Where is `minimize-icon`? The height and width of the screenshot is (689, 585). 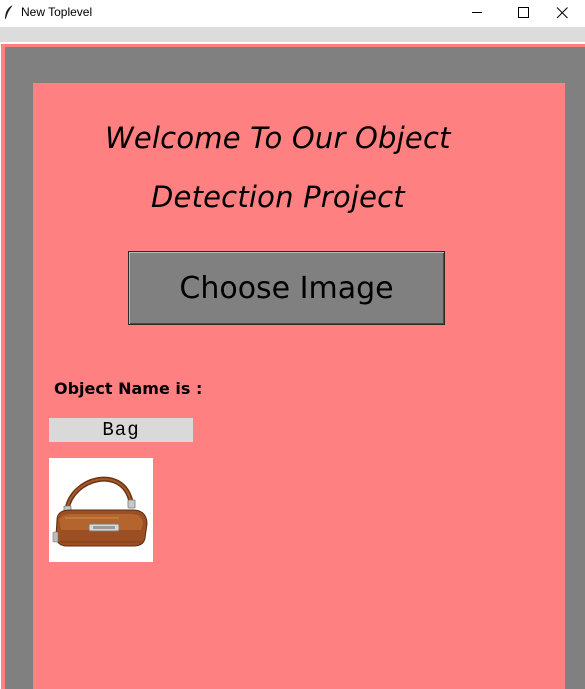 minimize-icon is located at coordinates (477, 12).